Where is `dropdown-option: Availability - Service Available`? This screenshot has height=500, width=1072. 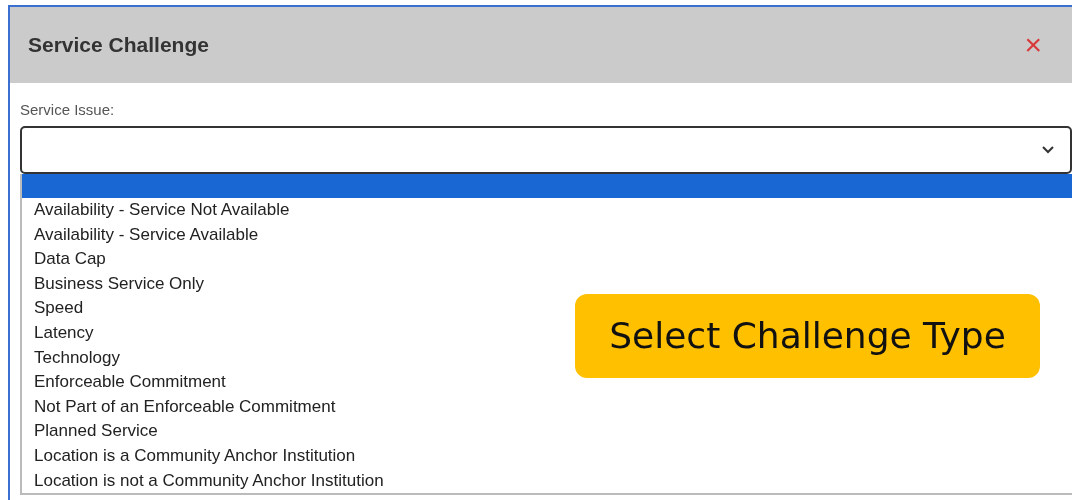
dropdown-option: Availability - Service Available is located at coordinates (140, 235).